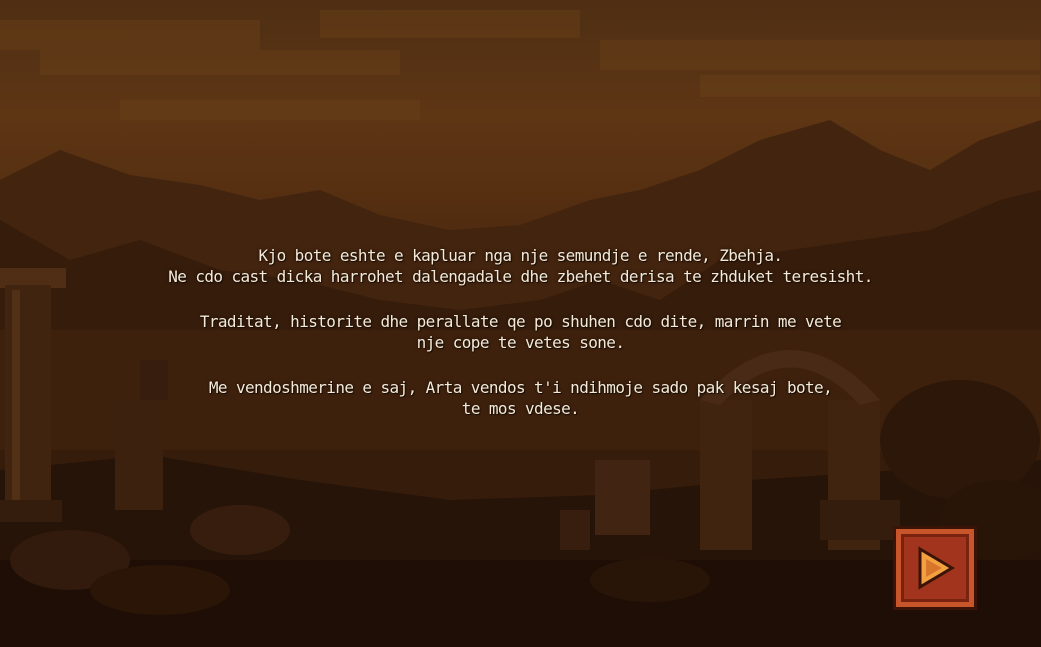 The height and width of the screenshot is (647, 1041). Describe the element at coordinates (520, 408) in the screenshot. I see `story-line: te mos vdese.` at that location.